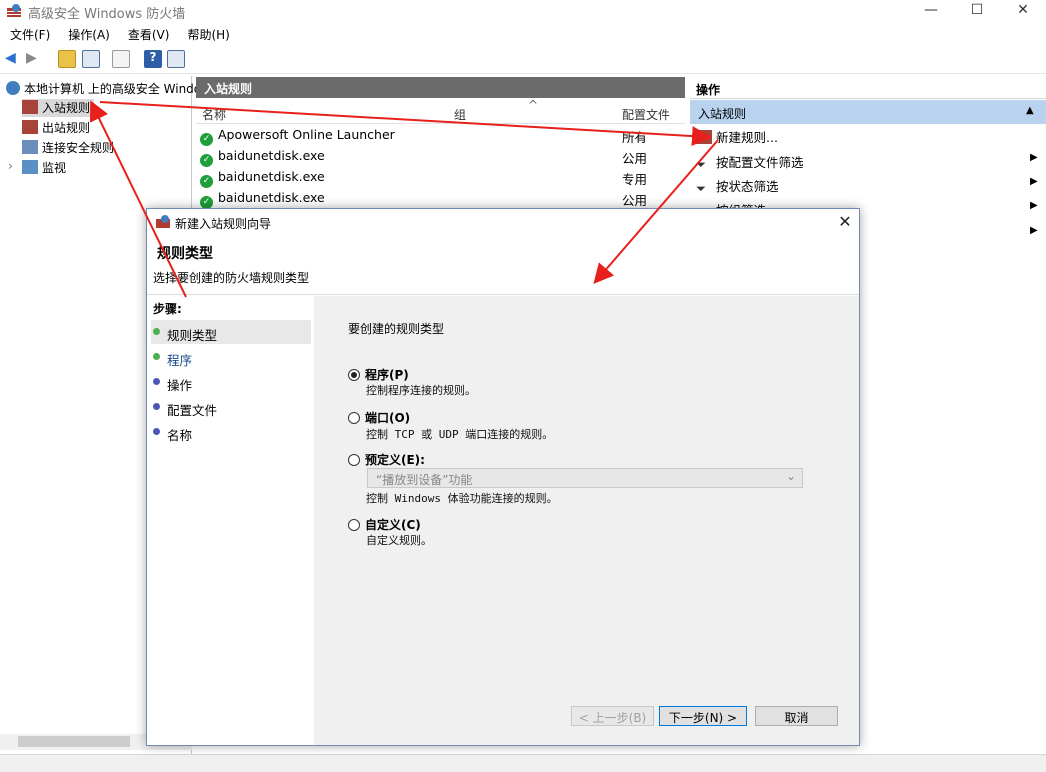  What do you see at coordinates (354, 375) in the screenshot?
I see `radio-program` at bounding box center [354, 375].